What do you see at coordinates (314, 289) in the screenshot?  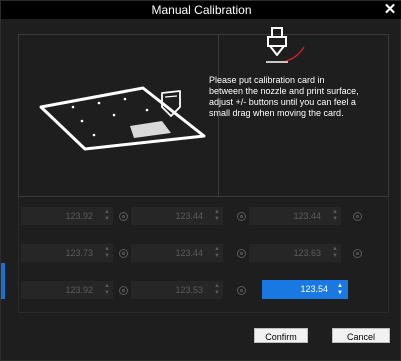 I see `offset-value: 123.54` at bounding box center [314, 289].